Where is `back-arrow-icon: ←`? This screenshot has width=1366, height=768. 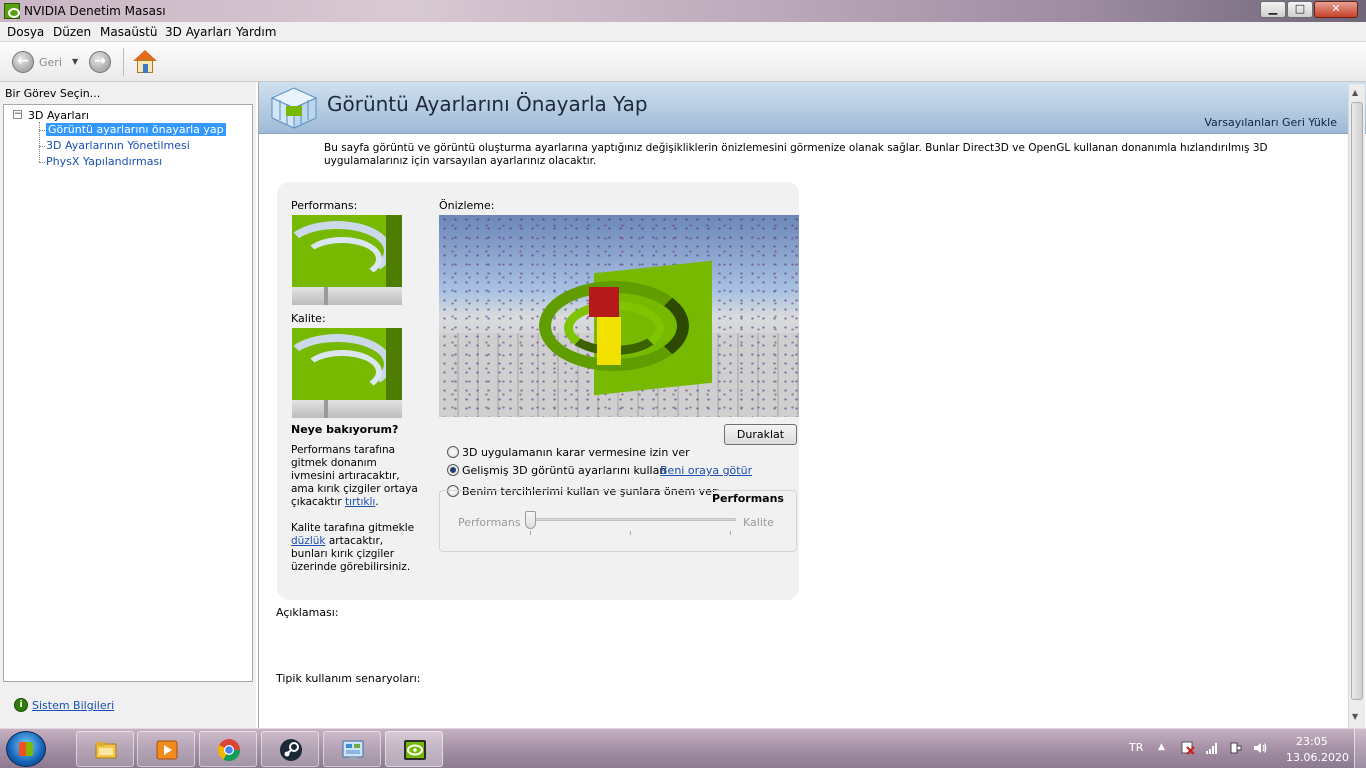 back-arrow-icon: ← is located at coordinates (23, 62).